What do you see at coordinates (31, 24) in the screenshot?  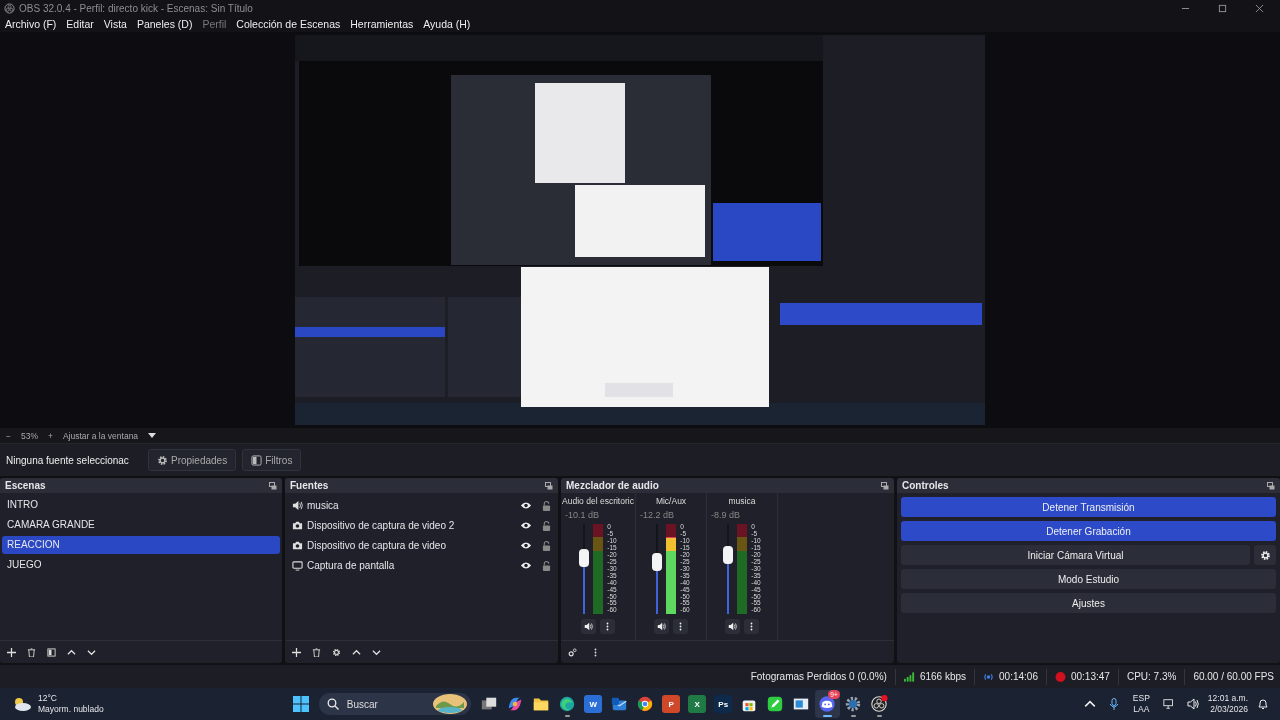 I see `menu-item: Archivo (F)` at bounding box center [31, 24].